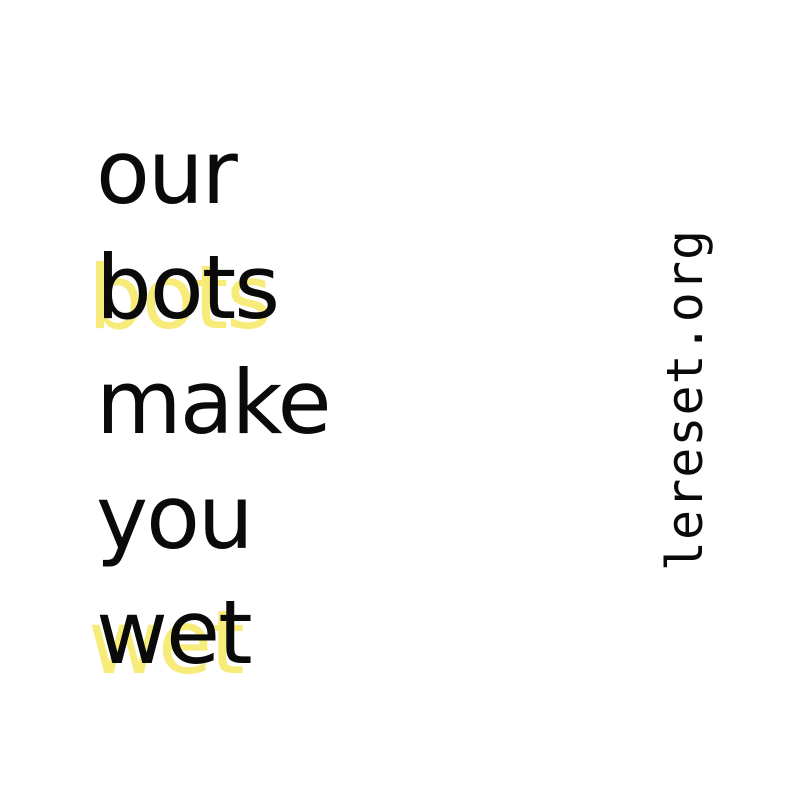  I want to click on headline-word: bots, so click(188, 287).